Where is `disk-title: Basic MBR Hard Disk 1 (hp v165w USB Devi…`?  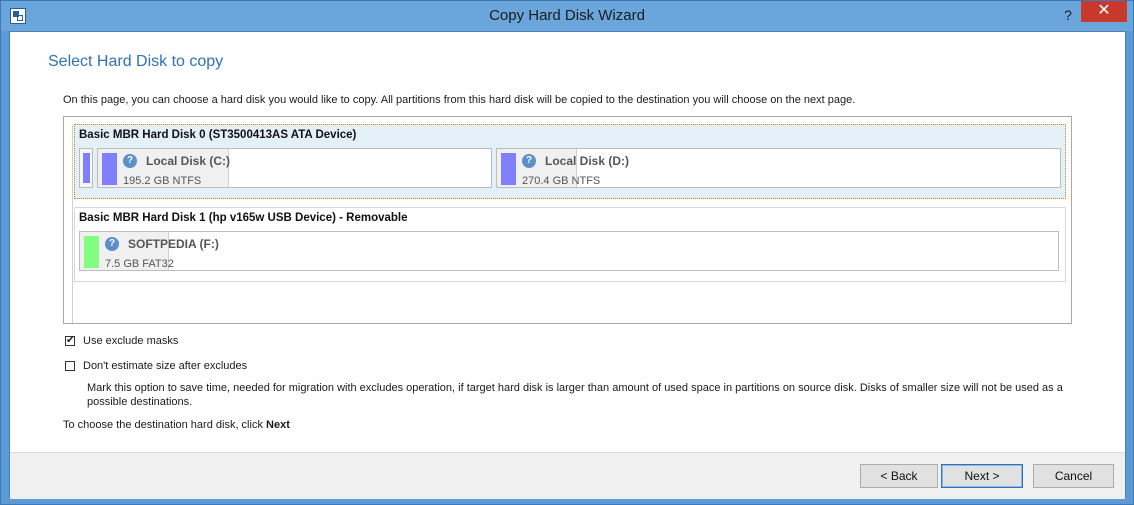
disk-title: Basic MBR Hard Disk 1 (hp v165w USB Devi… is located at coordinates (243, 218).